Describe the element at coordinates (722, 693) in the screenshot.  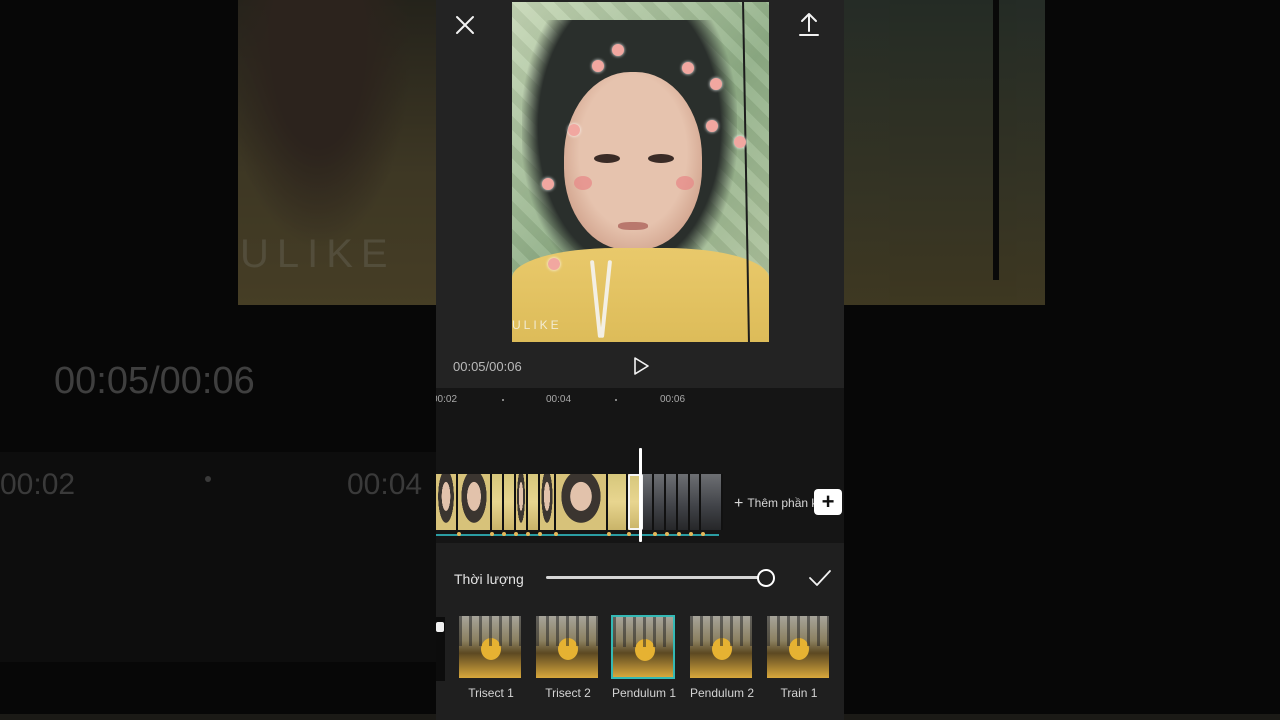
I see `transition-label: Pendulum 2` at that location.